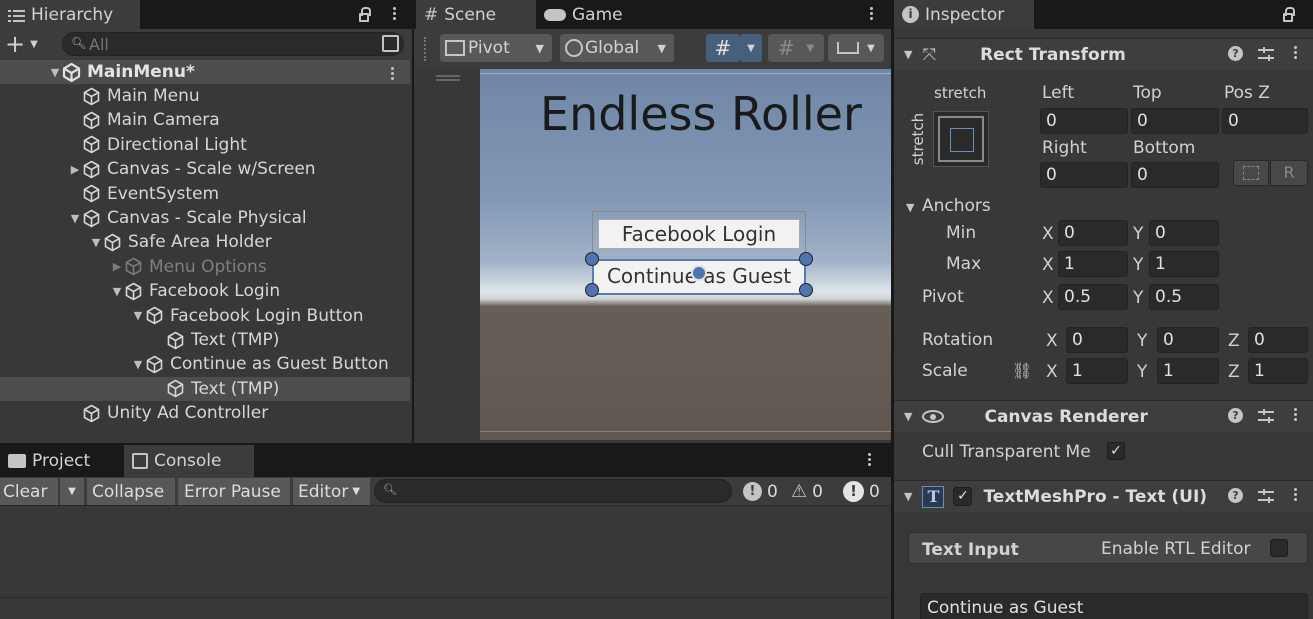 This screenshot has height=619, width=1313. Describe the element at coordinates (1175, 121) in the screenshot. I see `top-field: 0` at that location.